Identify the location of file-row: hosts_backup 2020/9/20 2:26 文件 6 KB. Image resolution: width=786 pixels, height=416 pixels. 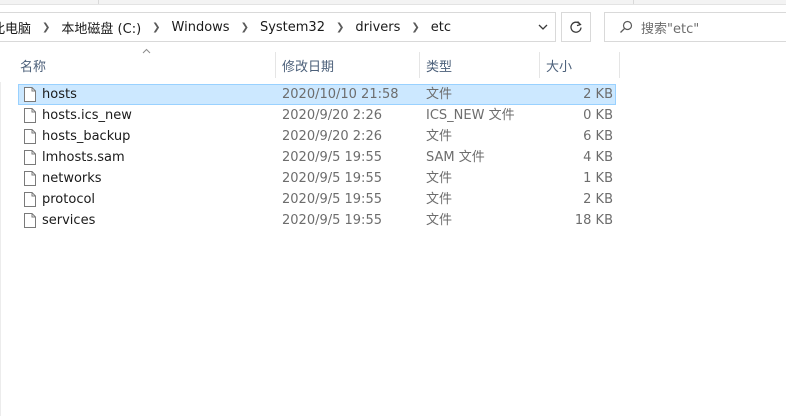
(317, 136).